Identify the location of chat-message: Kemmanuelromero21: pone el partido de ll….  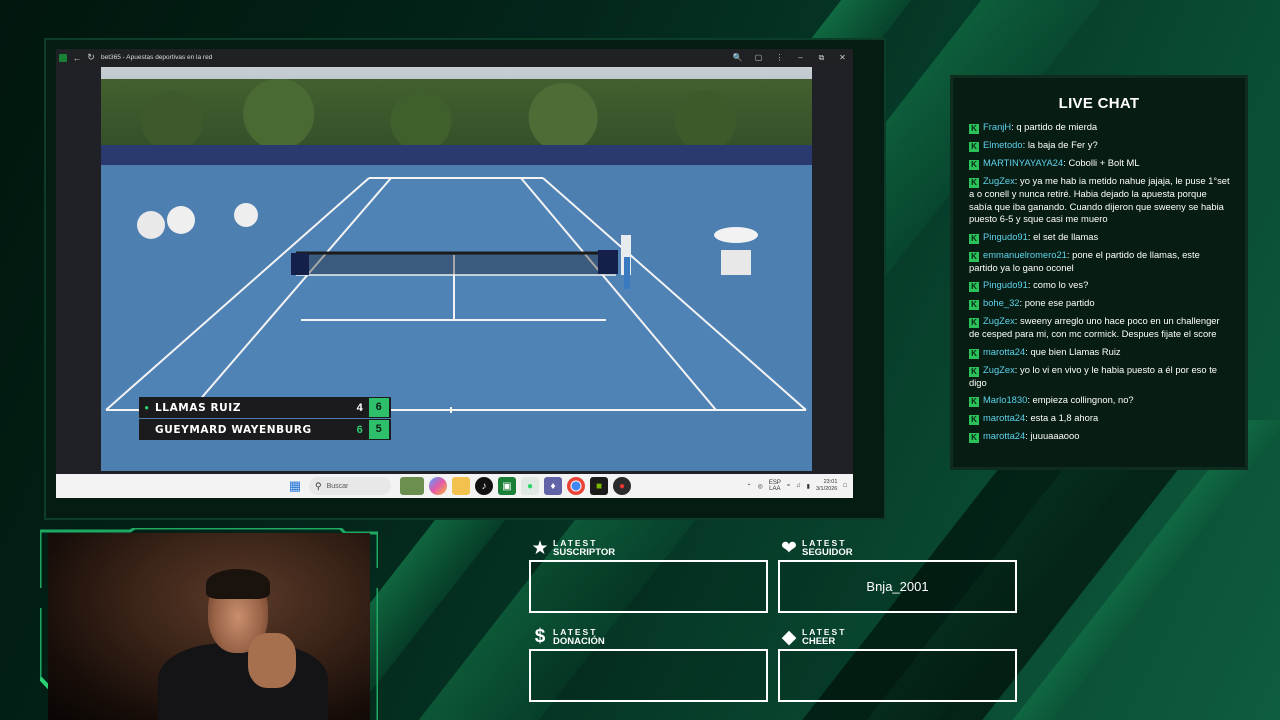
(1100, 262).